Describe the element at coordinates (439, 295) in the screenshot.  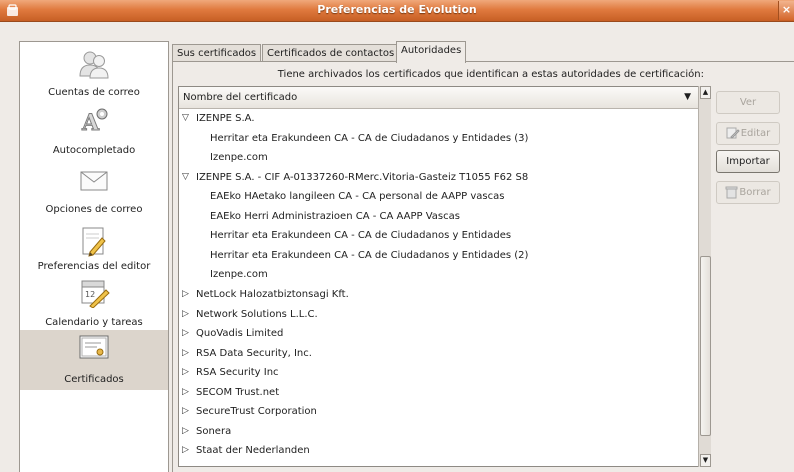
I see `tree-row-group: ▷ NetLock Halozatbiztonsagi Kft.` at that location.